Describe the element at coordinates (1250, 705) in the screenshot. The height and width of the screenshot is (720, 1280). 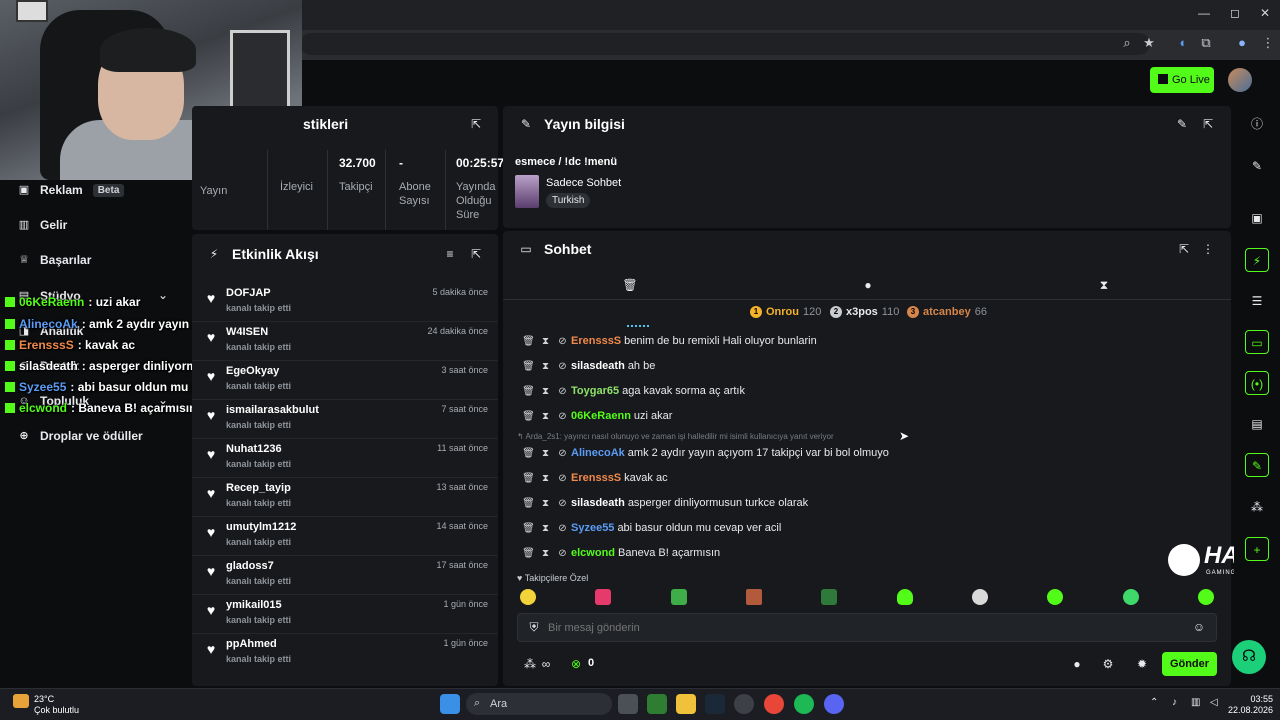
I see `clock: 03:55 22.08.2026` at that location.